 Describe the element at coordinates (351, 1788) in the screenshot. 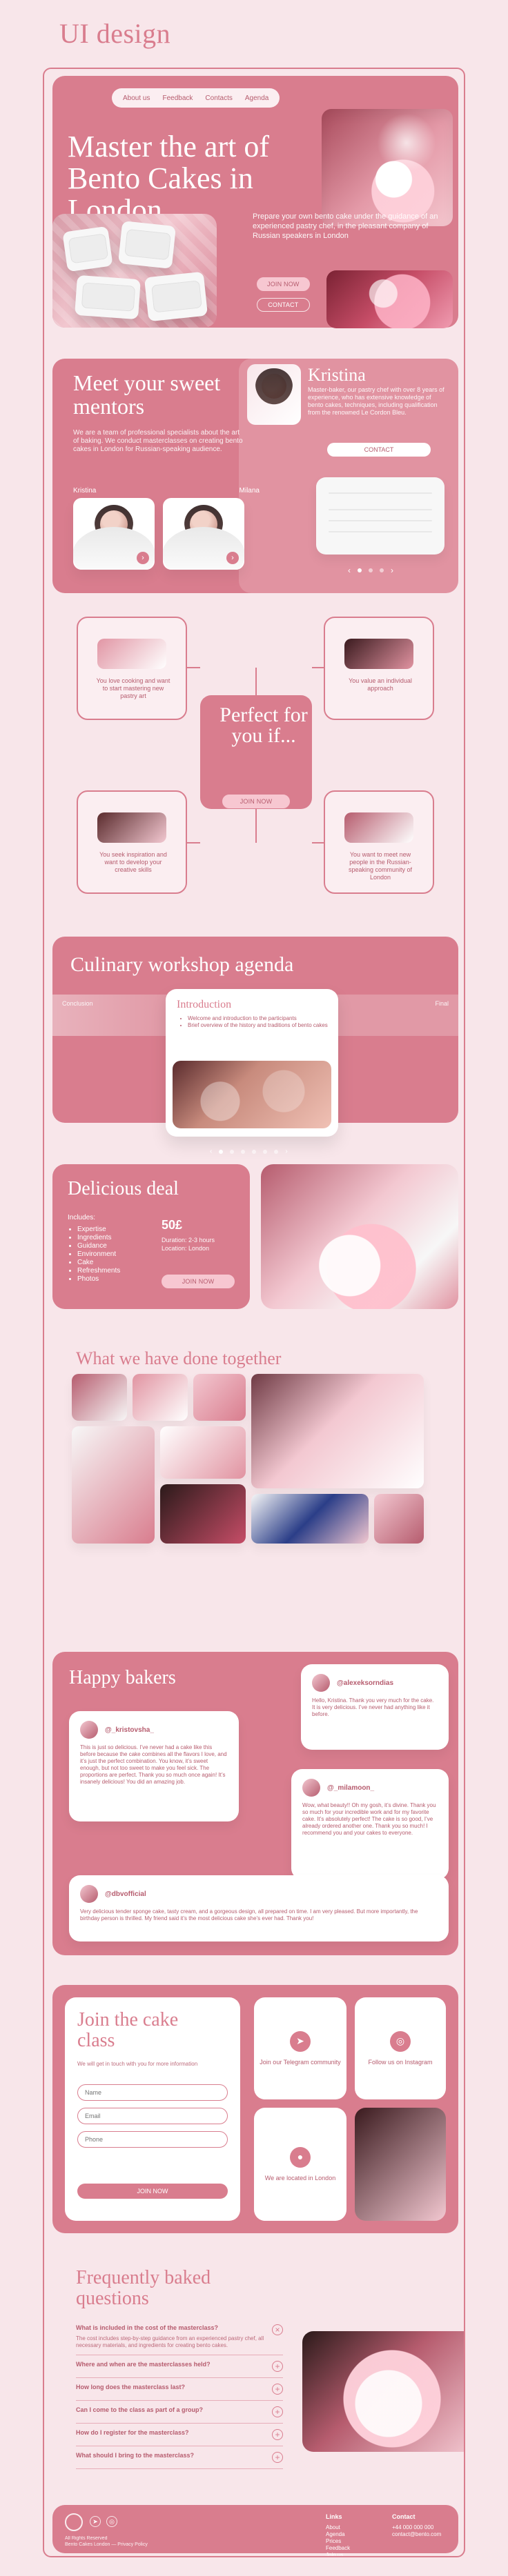

I see `review-user: @_milamoon_` at that location.